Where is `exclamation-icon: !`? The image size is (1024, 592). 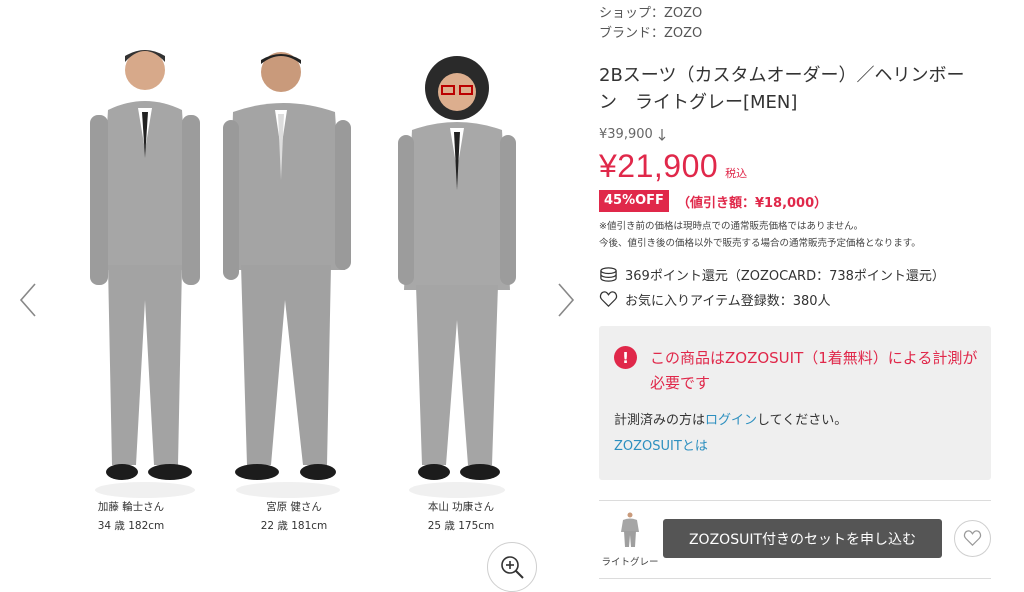 exclamation-icon: ! is located at coordinates (625, 357).